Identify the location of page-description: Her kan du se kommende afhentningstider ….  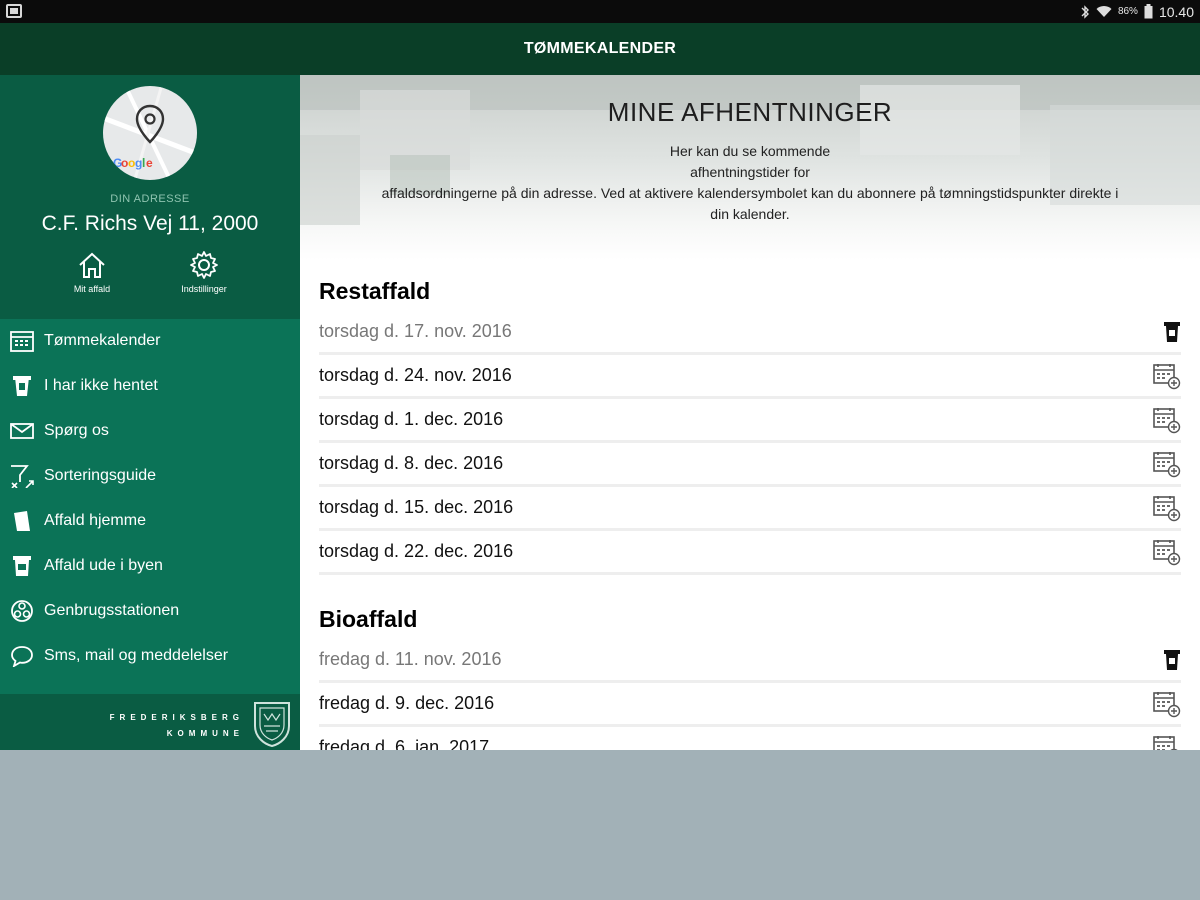
(750, 182).